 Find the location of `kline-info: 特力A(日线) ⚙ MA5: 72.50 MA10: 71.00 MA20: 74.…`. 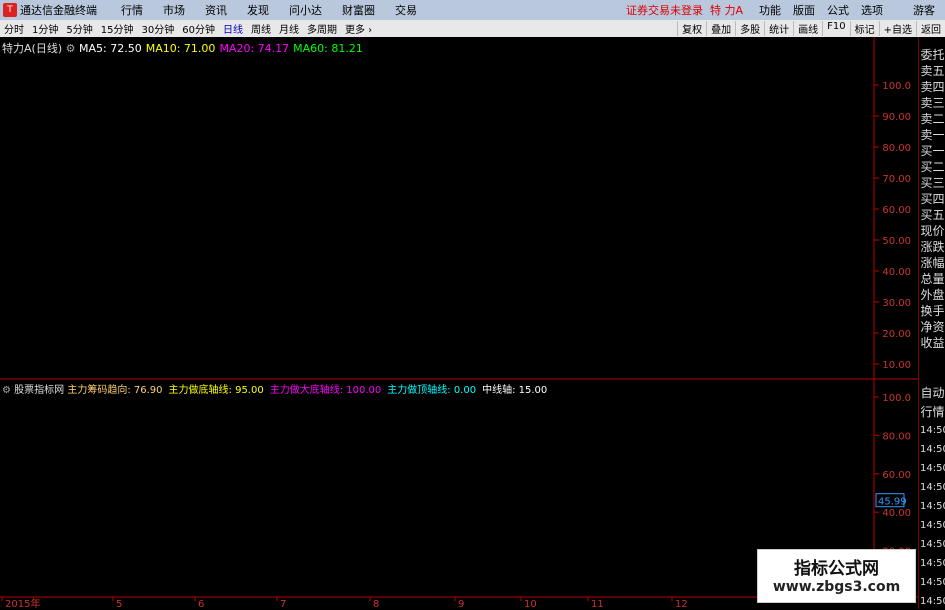

kline-info: 特力A(日线) ⚙ MA5: 72.50 MA10: 71.00 MA20: 74.… is located at coordinates (184, 48).